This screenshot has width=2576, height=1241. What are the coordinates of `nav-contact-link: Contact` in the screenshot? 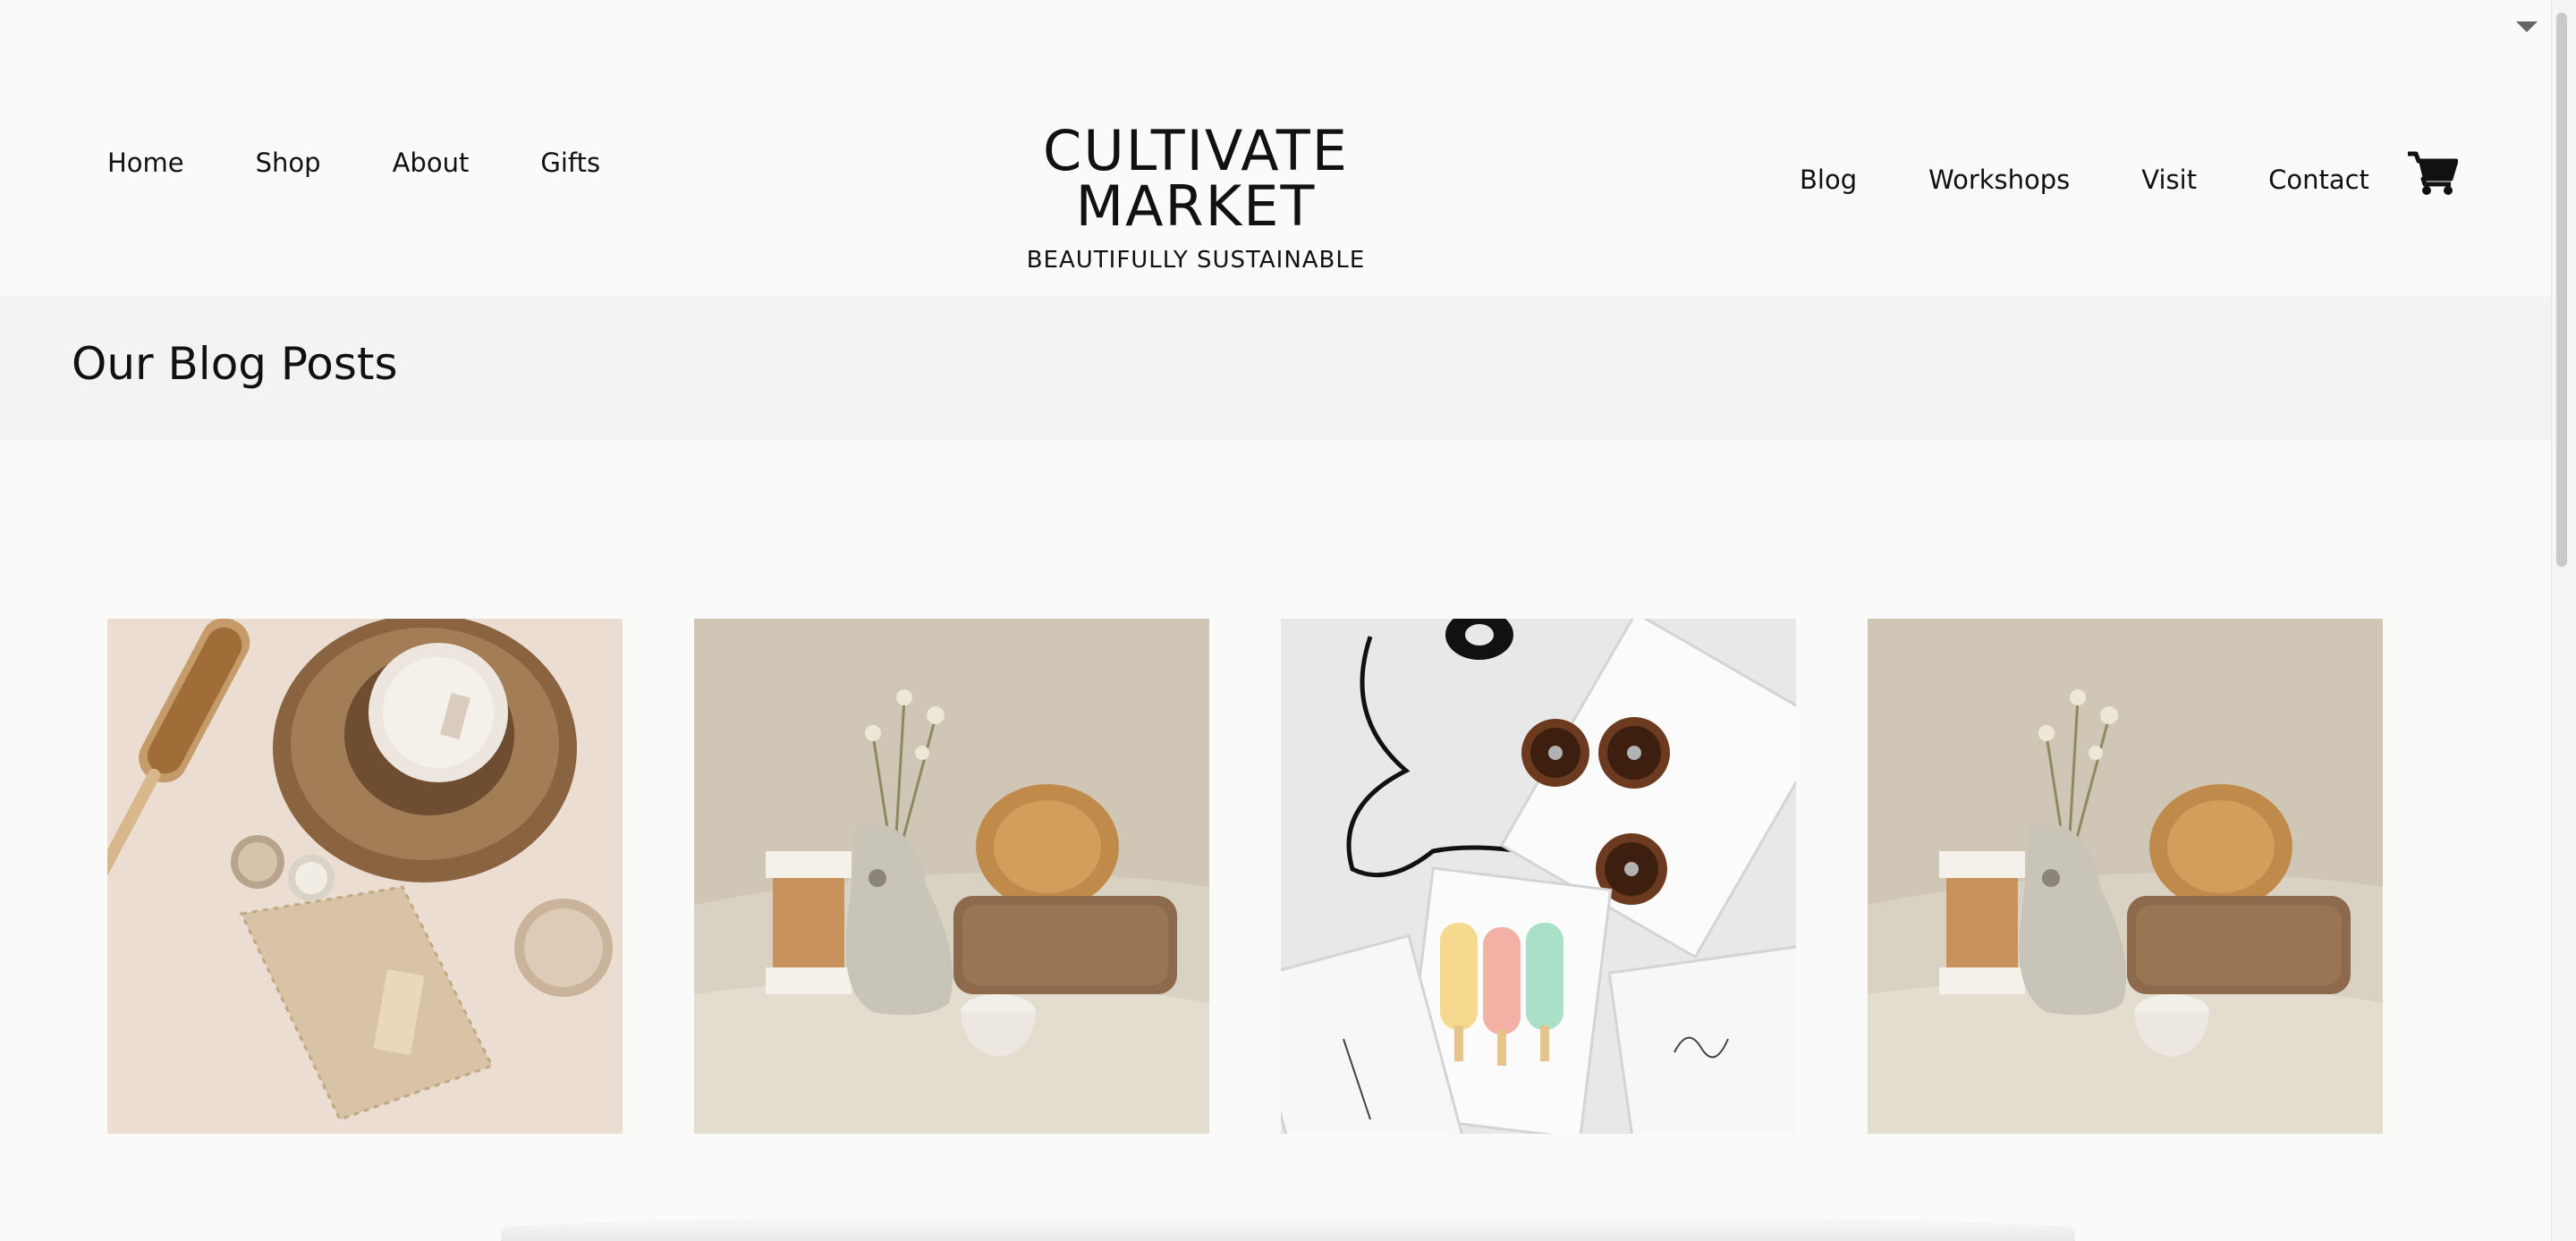 It's located at (2318, 180).